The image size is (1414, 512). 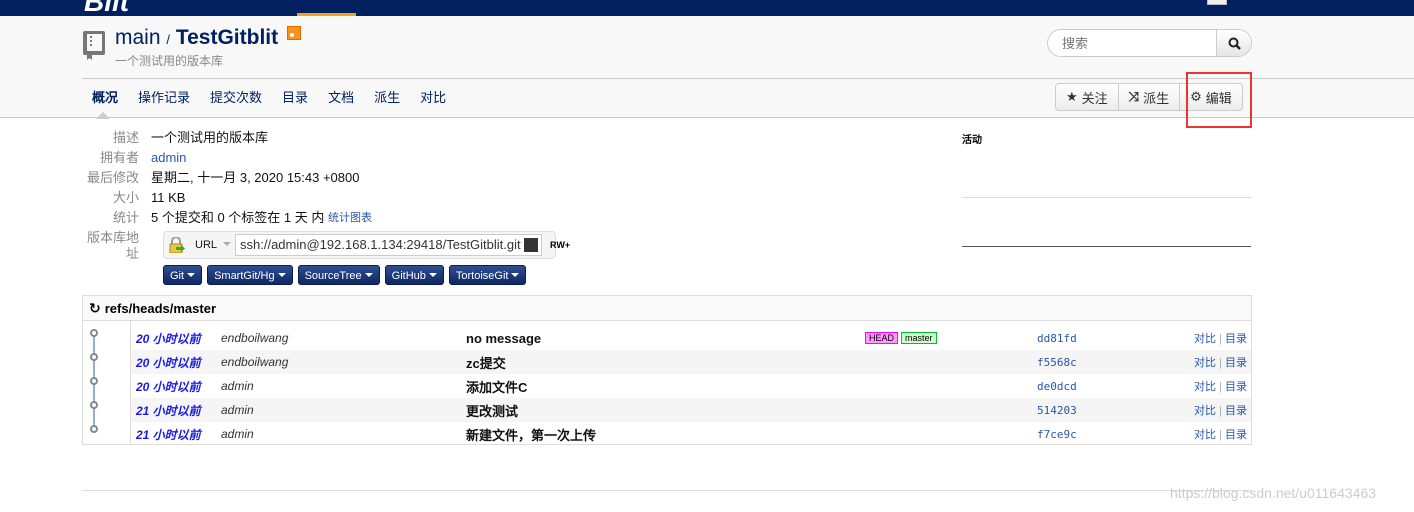 I want to click on tab-summary: 概况, so click(x=105, y=104).